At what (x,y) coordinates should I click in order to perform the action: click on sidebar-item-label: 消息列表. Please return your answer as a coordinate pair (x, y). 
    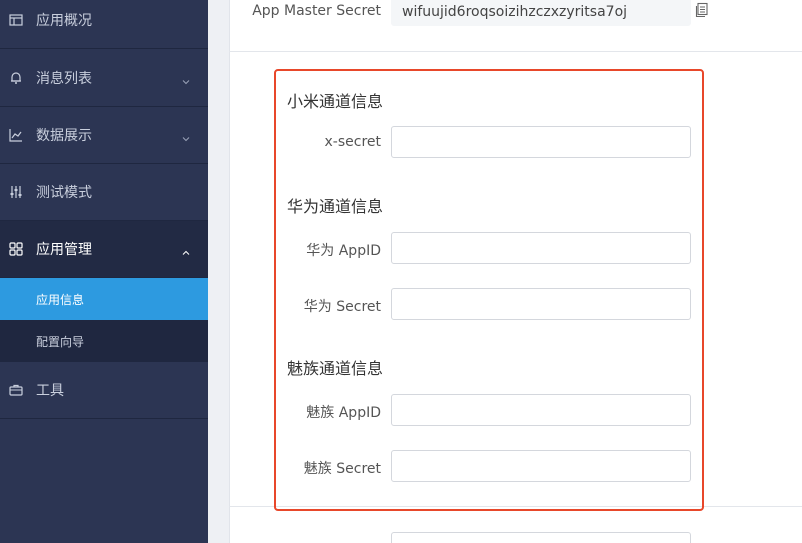
    Looking at the image, I should click on (64, 79).